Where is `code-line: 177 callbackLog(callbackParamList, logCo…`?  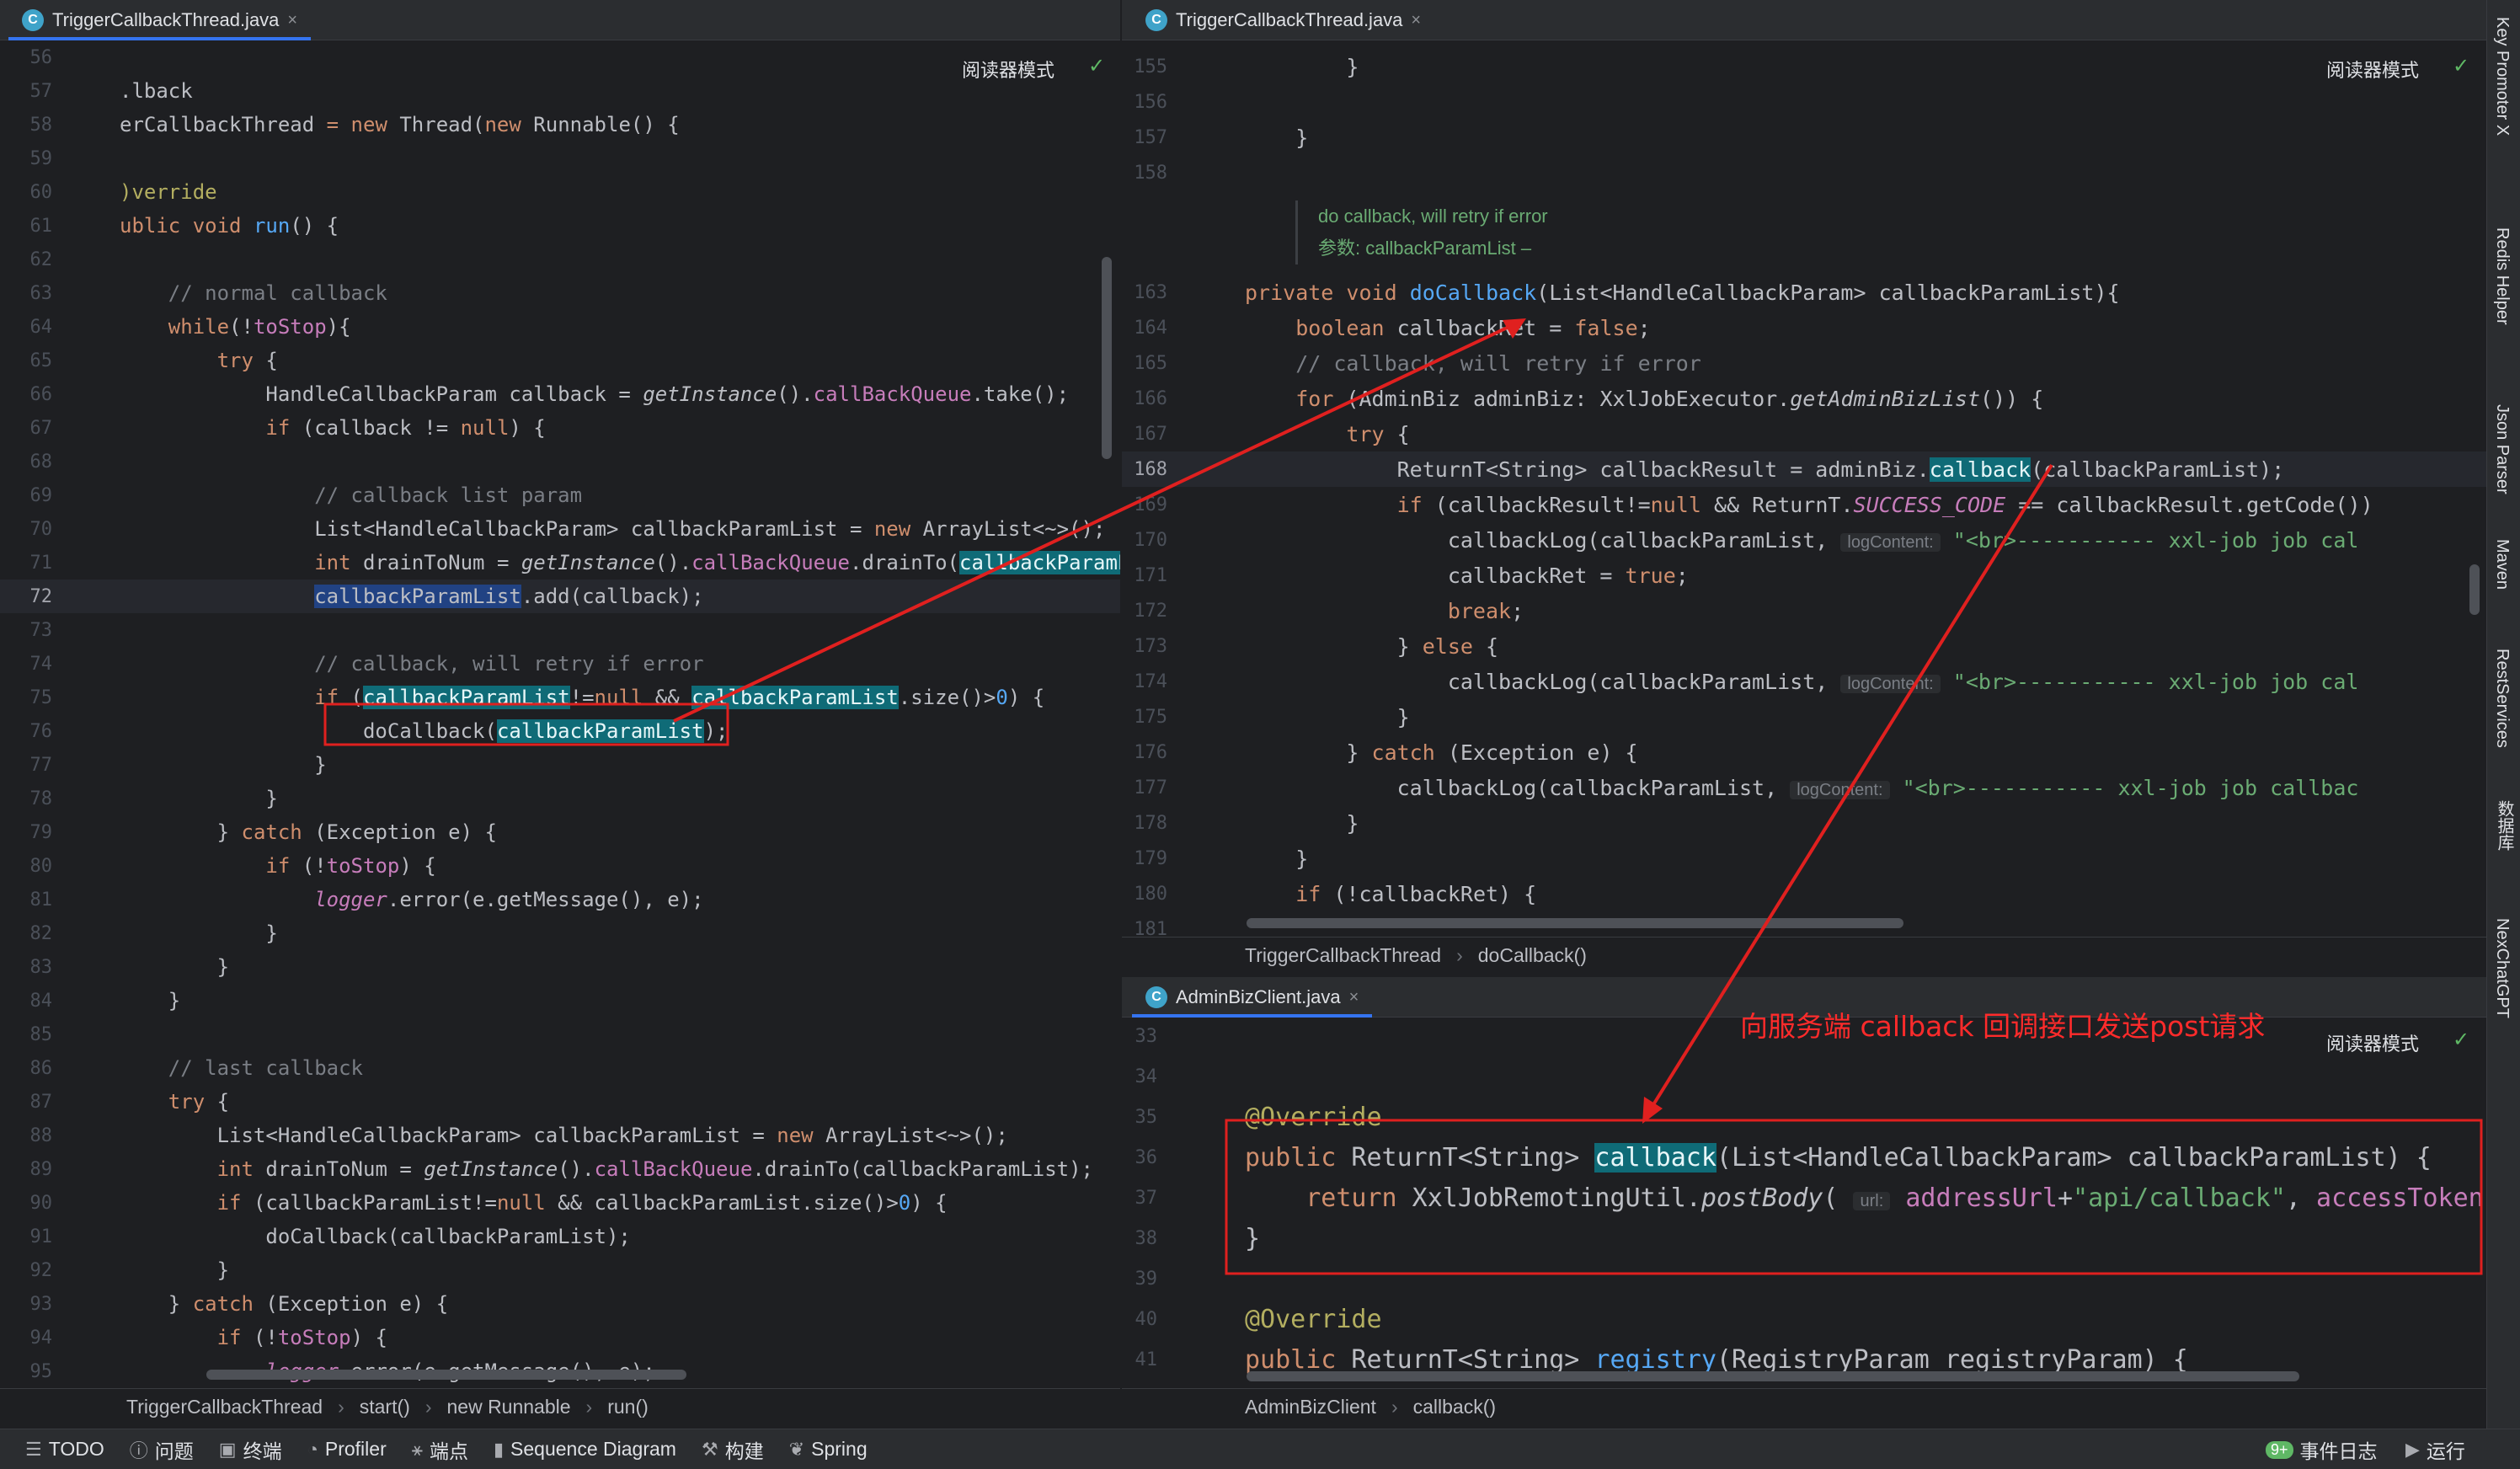
code-line: 177 callbackLog(callbackParamList, logCo… is located at coordinates (1804, 787).